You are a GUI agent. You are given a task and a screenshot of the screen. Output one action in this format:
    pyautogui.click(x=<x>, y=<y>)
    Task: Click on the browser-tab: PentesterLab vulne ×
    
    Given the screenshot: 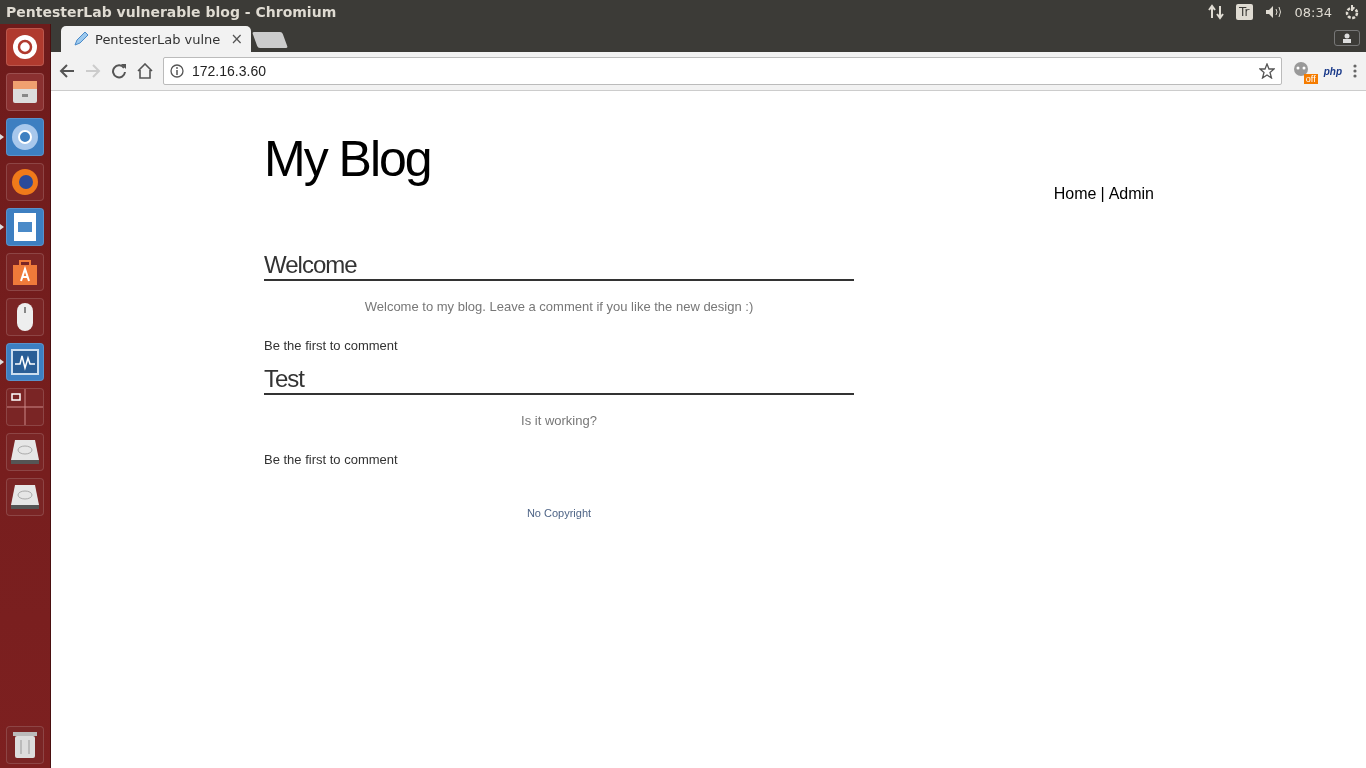 What is the action you would take?
    pyautogui.click(x=156, y=39)
    